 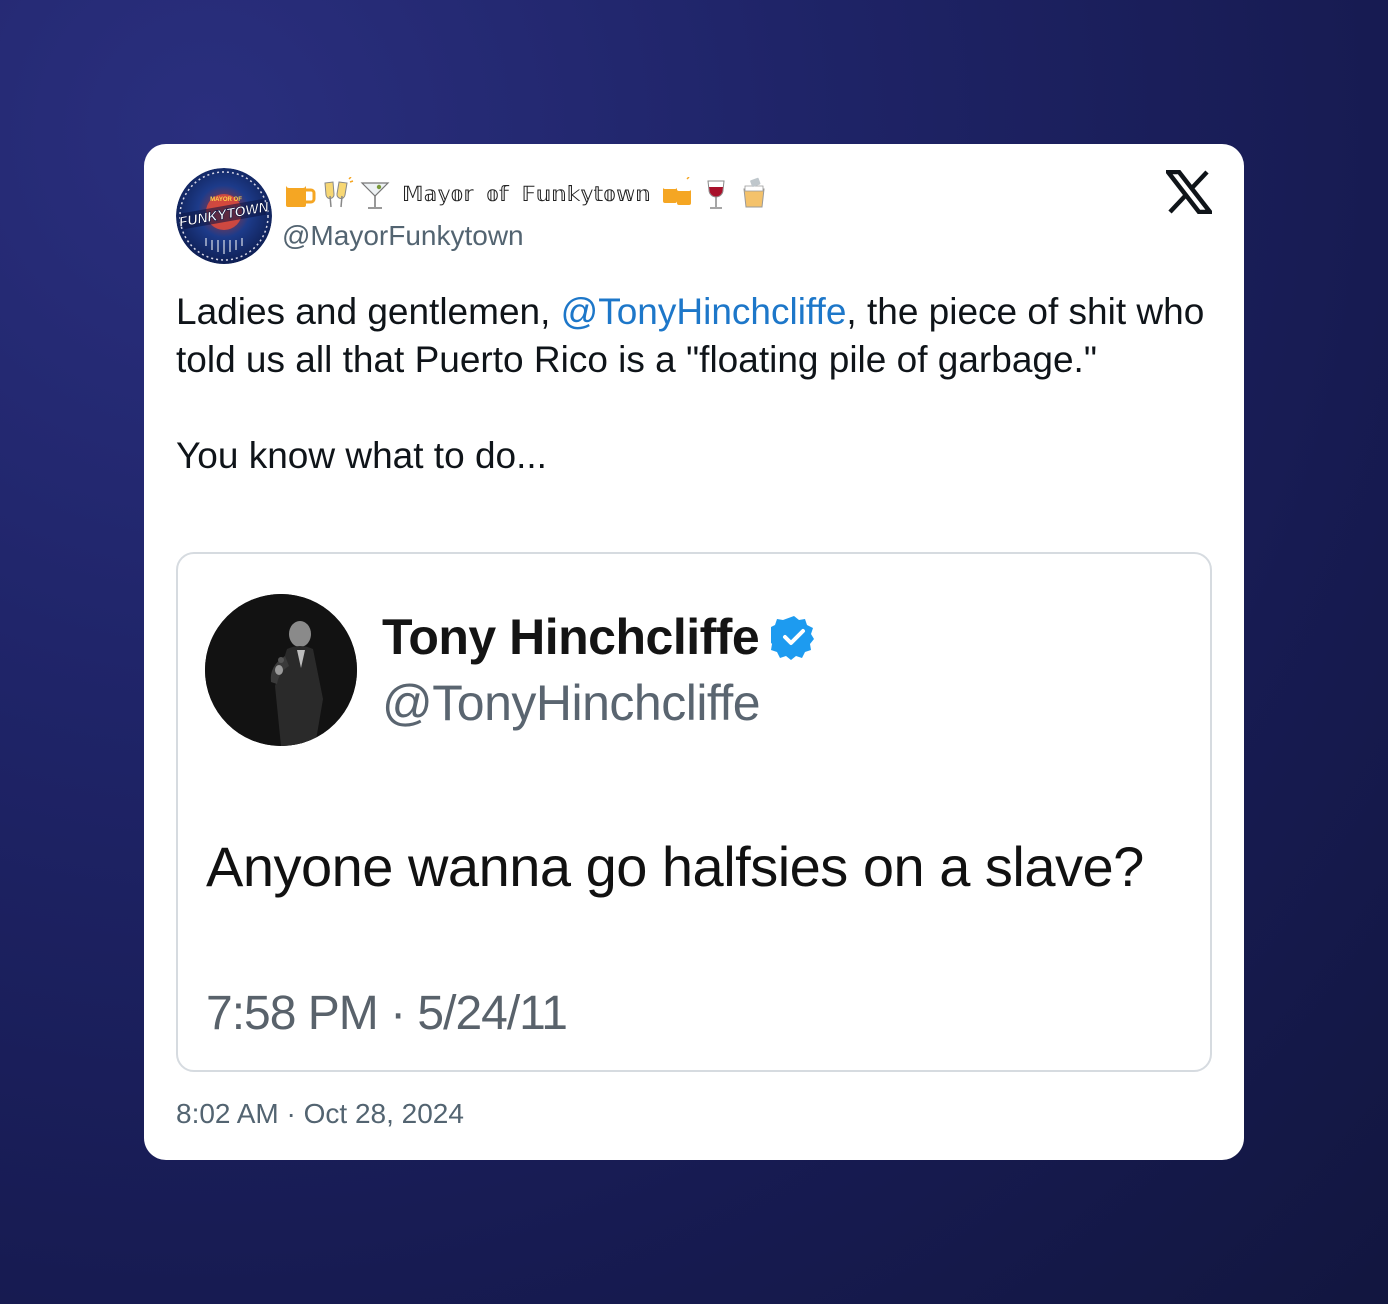 I want to click on tweet-timestamp: 8:02 AM · Oct 28, 2024, so click(x=320, y=1114).